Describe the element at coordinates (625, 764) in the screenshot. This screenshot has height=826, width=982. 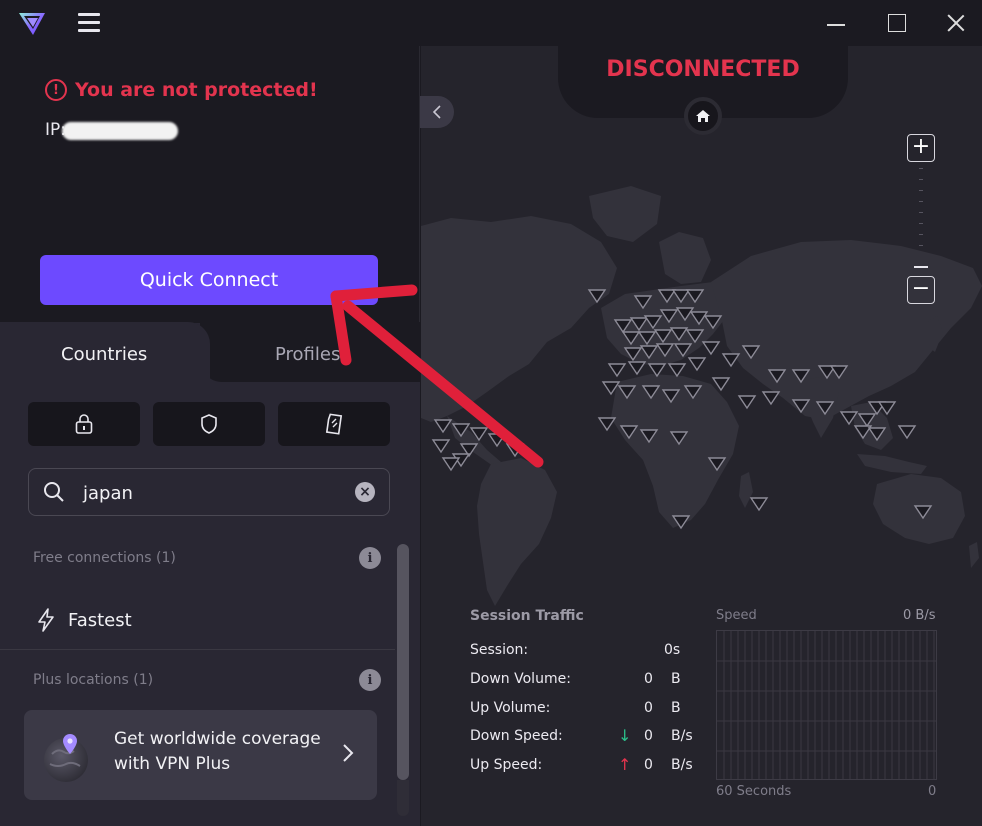
I see `upload-arrow-icon: ↑` at that location.